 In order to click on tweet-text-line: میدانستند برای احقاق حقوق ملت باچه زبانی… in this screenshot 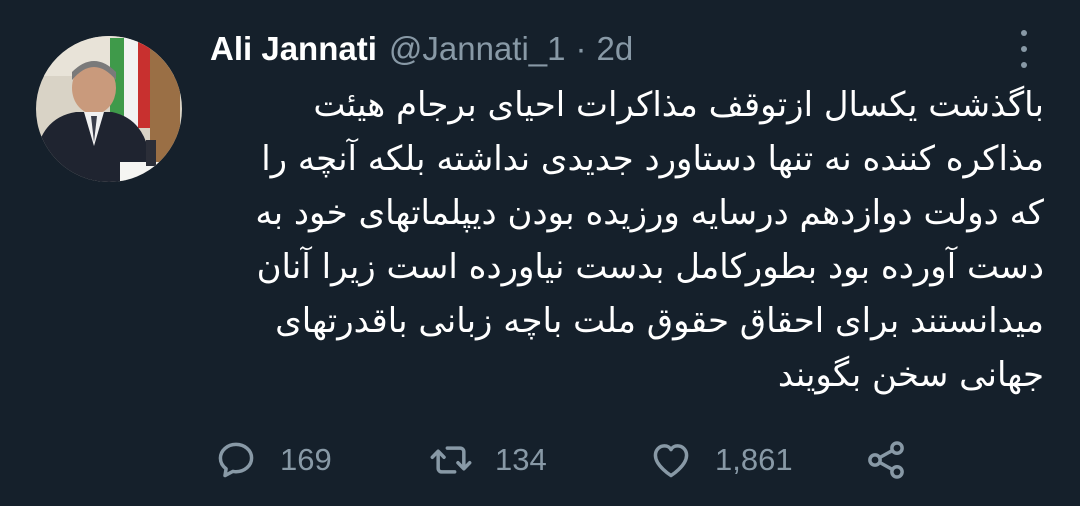, I will do `click(659, 321)`.